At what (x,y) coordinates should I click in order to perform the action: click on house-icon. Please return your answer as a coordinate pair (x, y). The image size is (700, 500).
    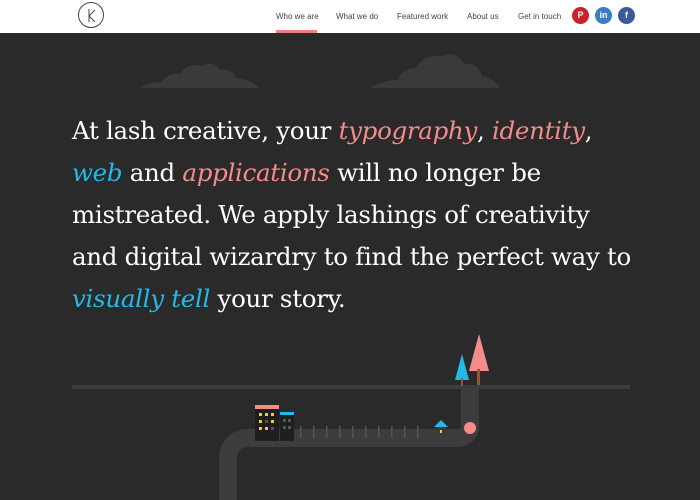
    Looking at the image, I should click on (441, 423).